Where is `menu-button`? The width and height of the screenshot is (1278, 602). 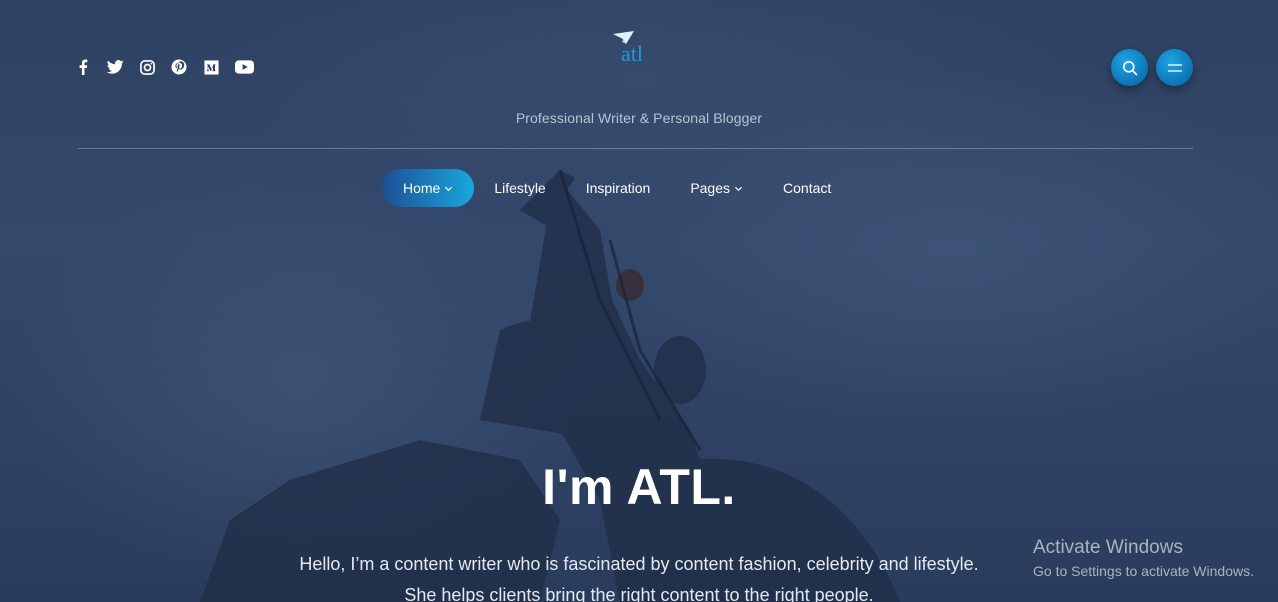 menu-button is located at coordinates (1174, 67).